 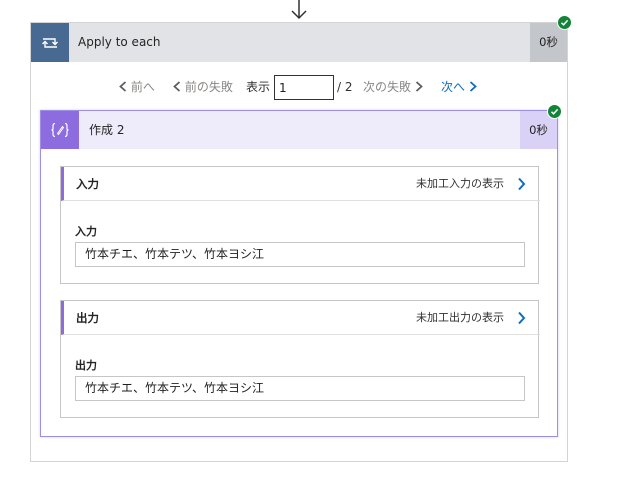 I want to click on outputs-section-title: 出力, so click(x=87, y=318).